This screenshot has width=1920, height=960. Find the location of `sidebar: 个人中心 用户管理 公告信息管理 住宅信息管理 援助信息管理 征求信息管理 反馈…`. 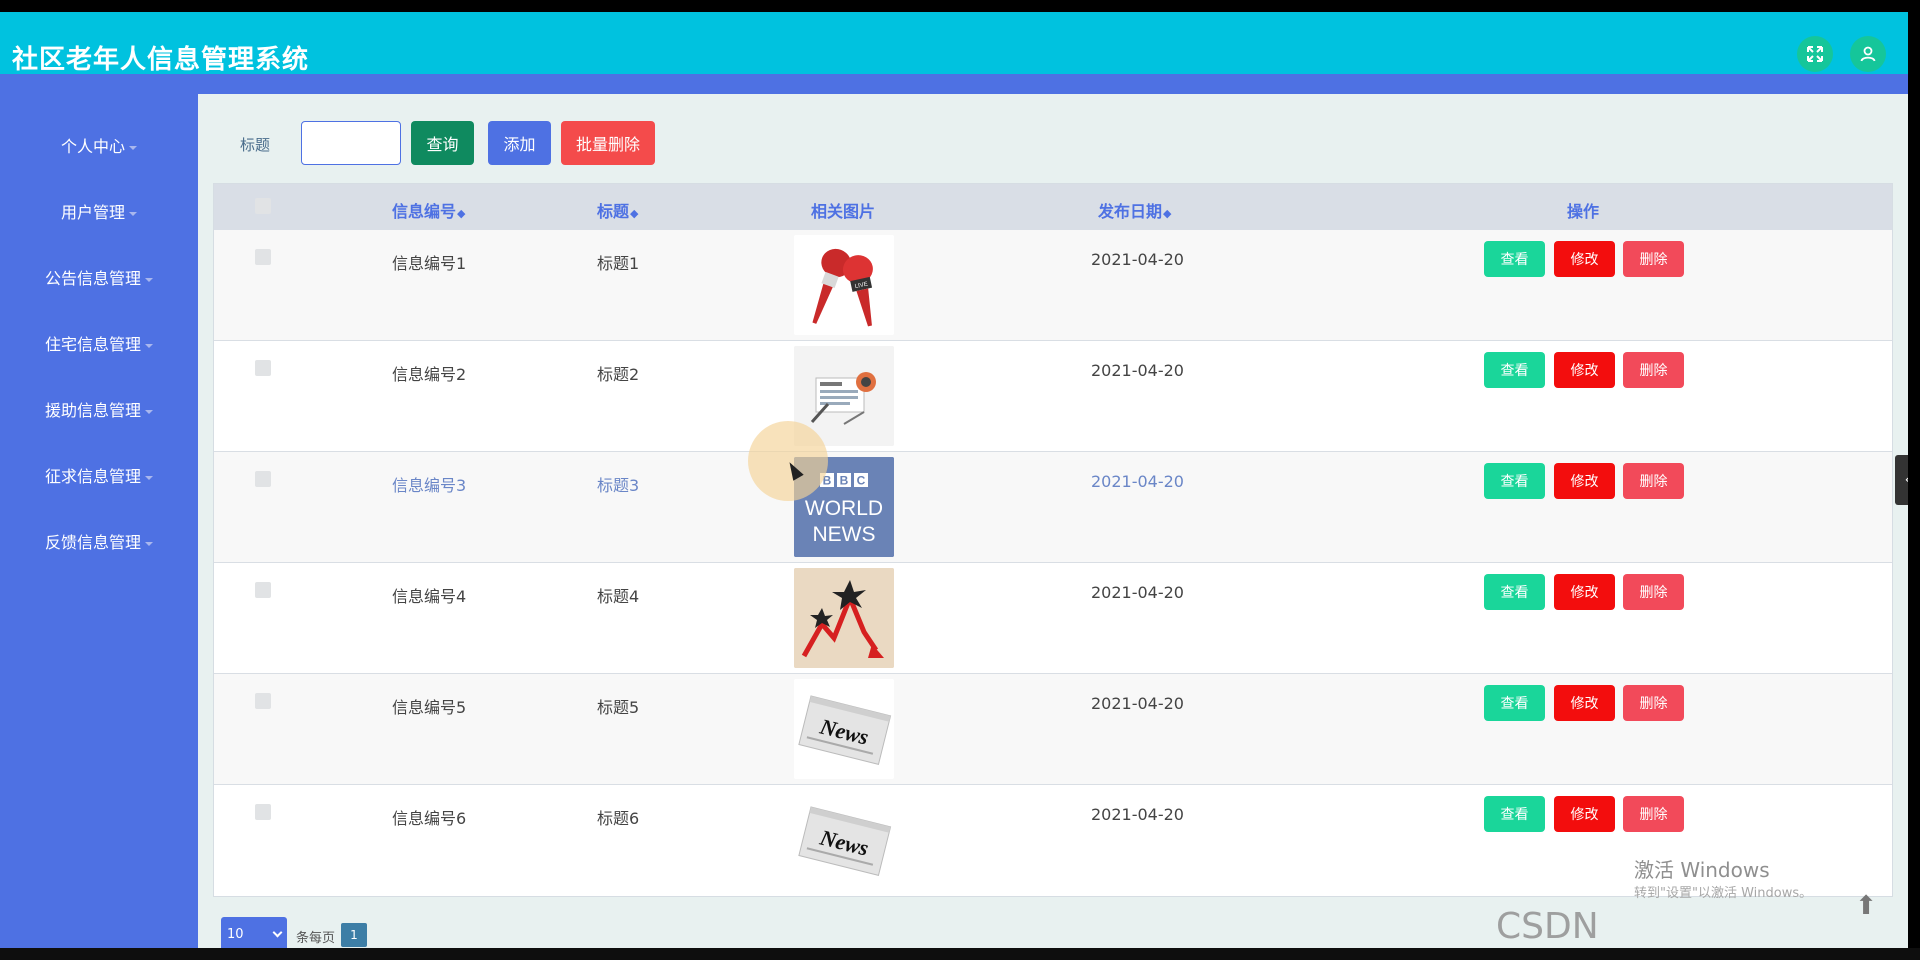

sidebar: 个人中心 用户管理 公告信息管理 住宅信息管理 援助信息管理 征求信息管理 反馈… is located at coordinates (99, 511).